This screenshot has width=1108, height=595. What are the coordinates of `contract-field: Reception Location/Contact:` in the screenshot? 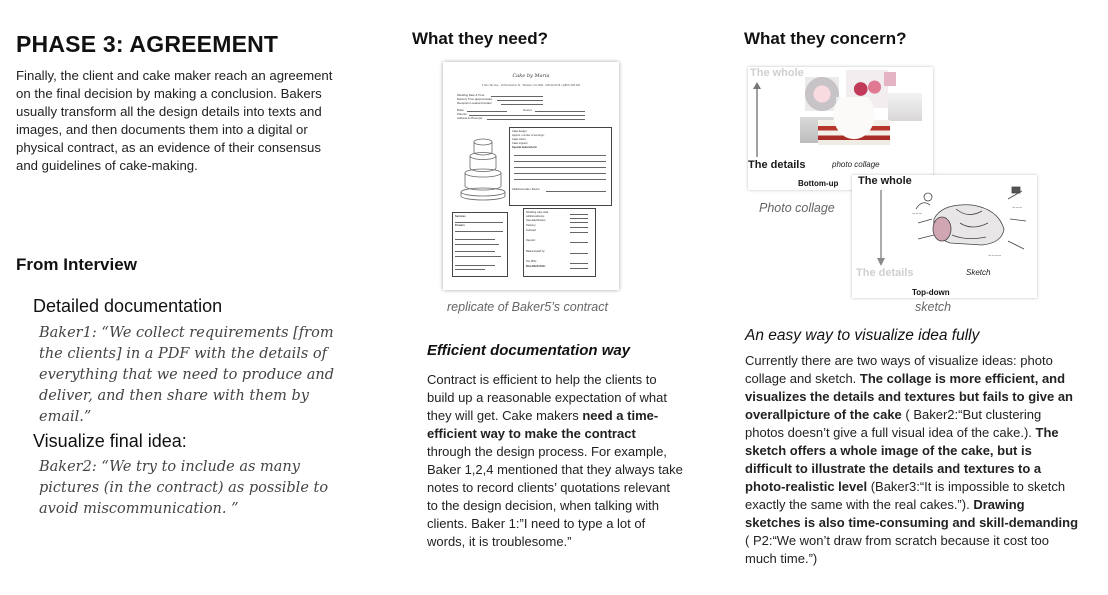 It's located at (475, 103).